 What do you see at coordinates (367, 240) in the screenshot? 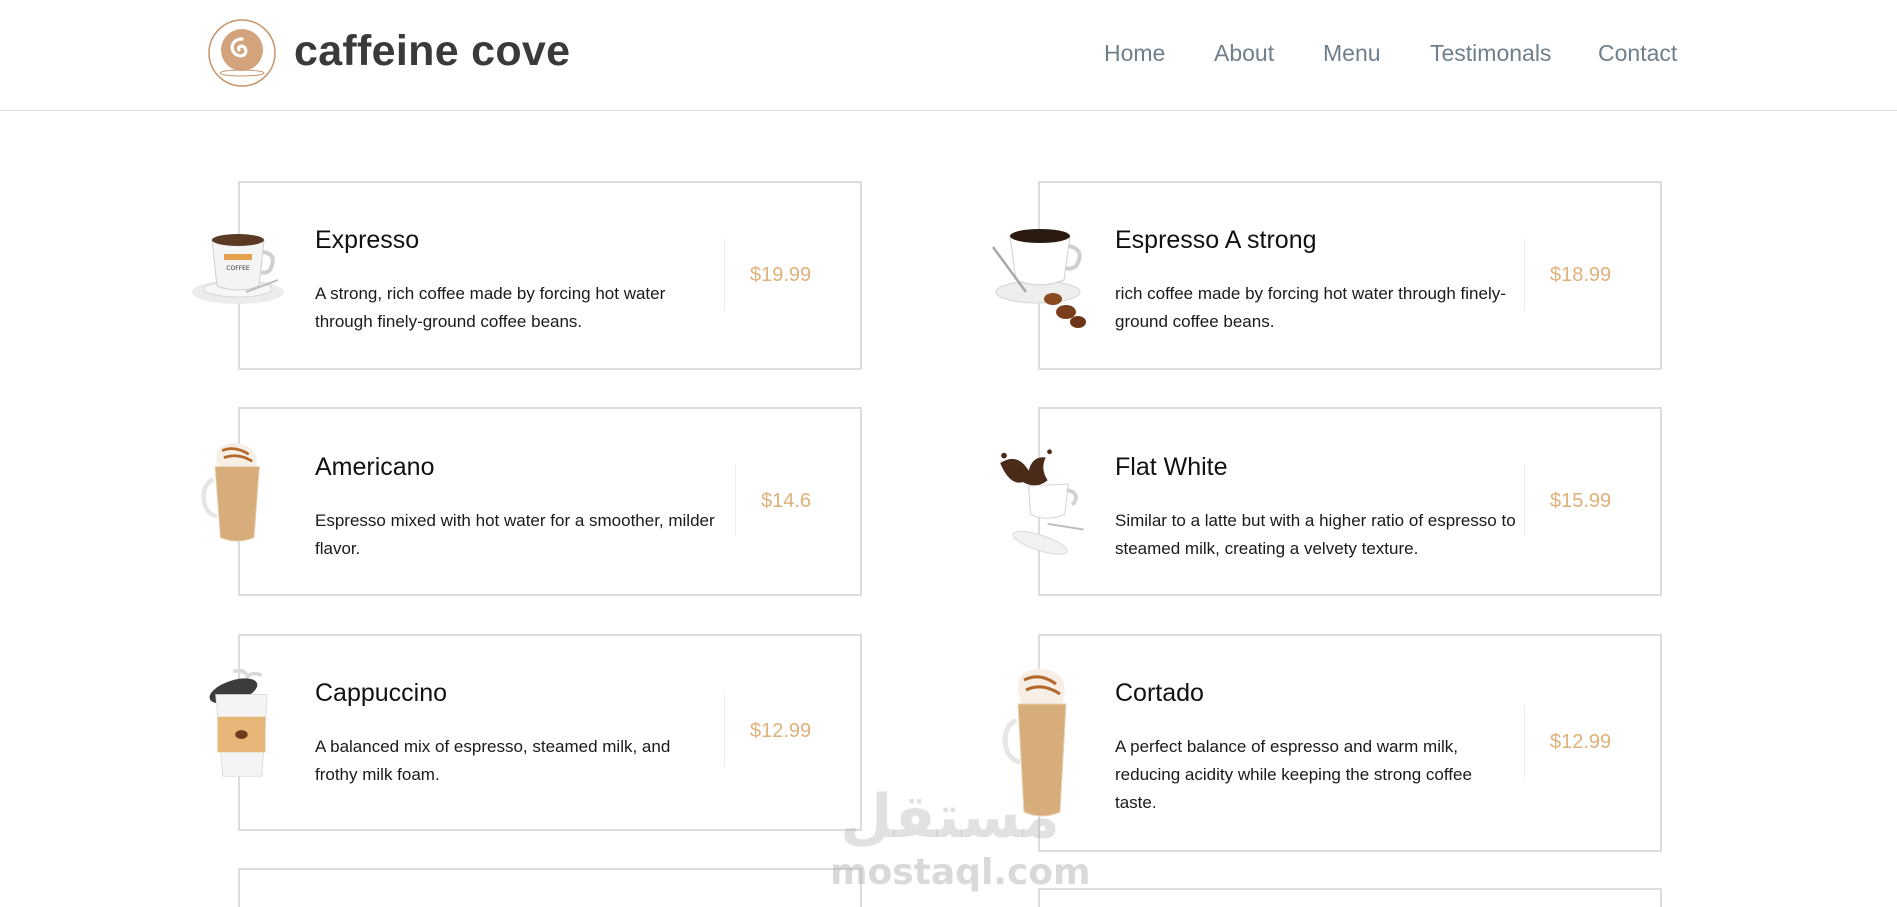
I see `item-title: Expresso` at bounding box center [367, 240].